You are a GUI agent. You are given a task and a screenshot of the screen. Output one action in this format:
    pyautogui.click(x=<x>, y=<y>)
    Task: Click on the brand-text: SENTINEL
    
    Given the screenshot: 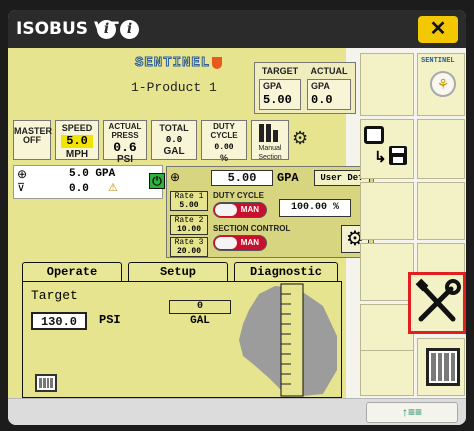 What is the action you would take?
    pyautogui.click(x=172, y=63)
    